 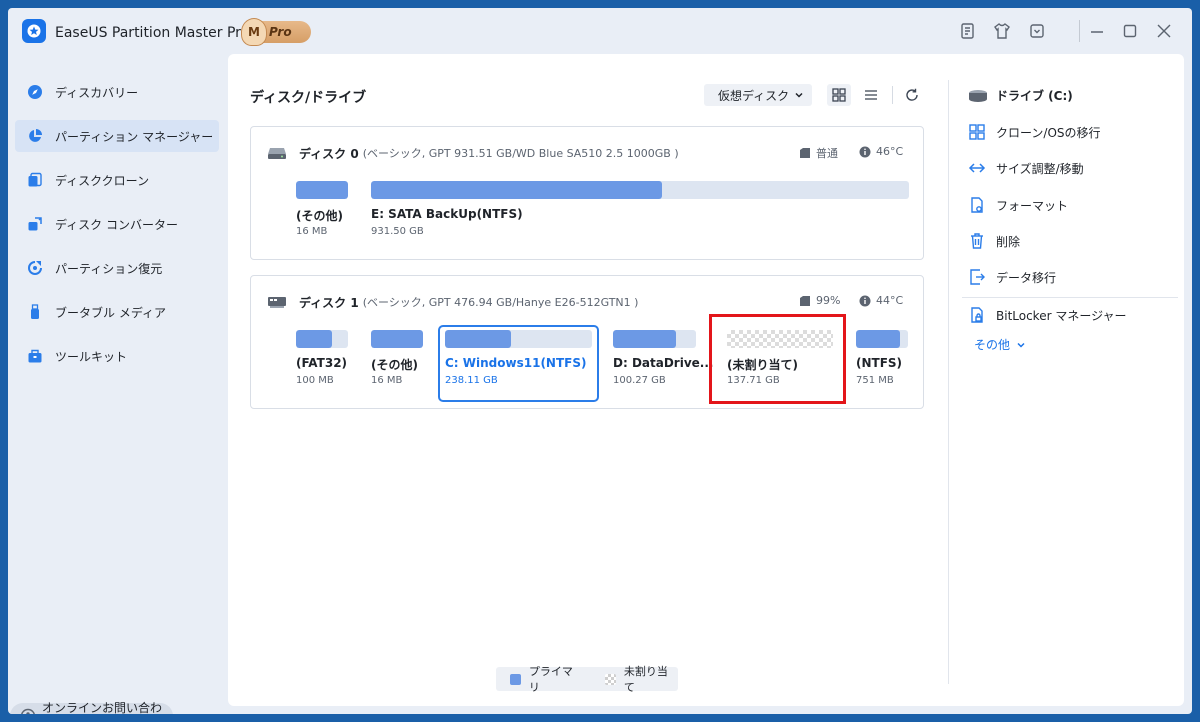 I want to click on hard-disk-icon, so click(x=277, y=153).